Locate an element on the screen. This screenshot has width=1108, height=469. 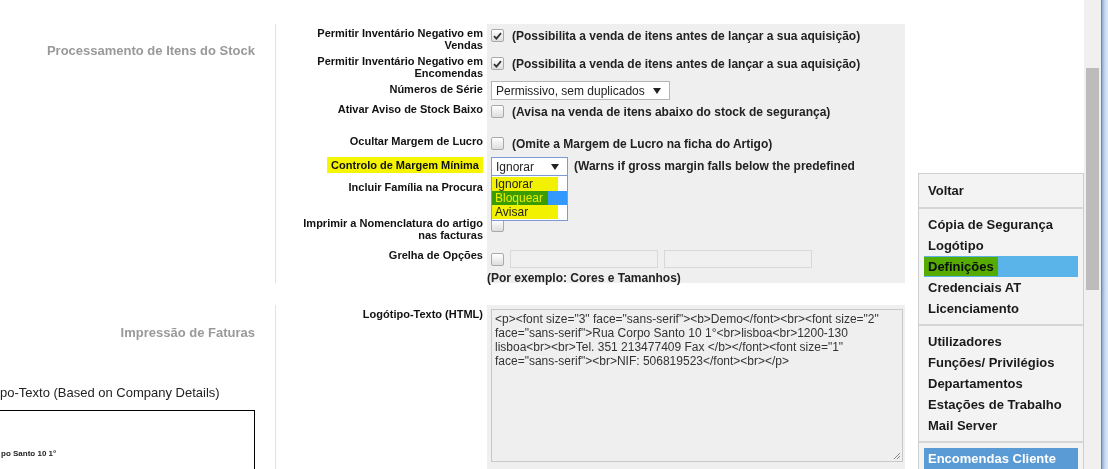
hint-text: (Avisa na venda de itens abaixo do stock de segurança) is located at coordinates (671, 112).